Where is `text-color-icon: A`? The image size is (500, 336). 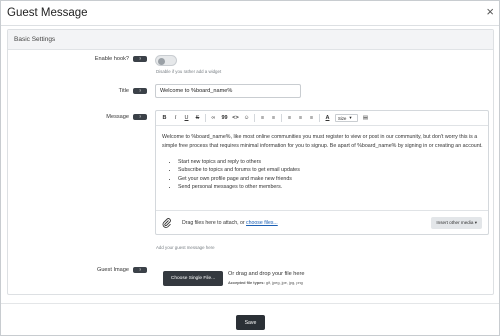
text-color-icon: A is located at coordinates (327, 118).